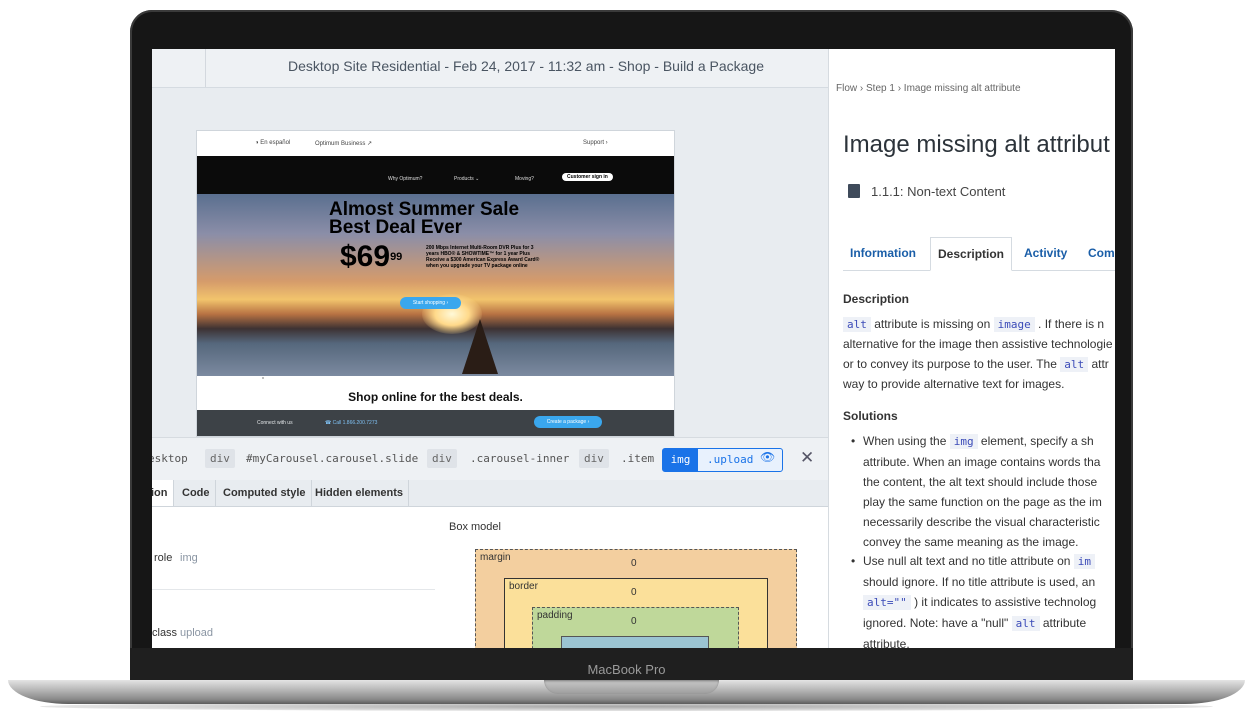 The image size is (1253, 713). What do you see at coordinates (883, 253) in the screenshot?
I see `tab-issue-information: Information` at bounding box center [883, 253].